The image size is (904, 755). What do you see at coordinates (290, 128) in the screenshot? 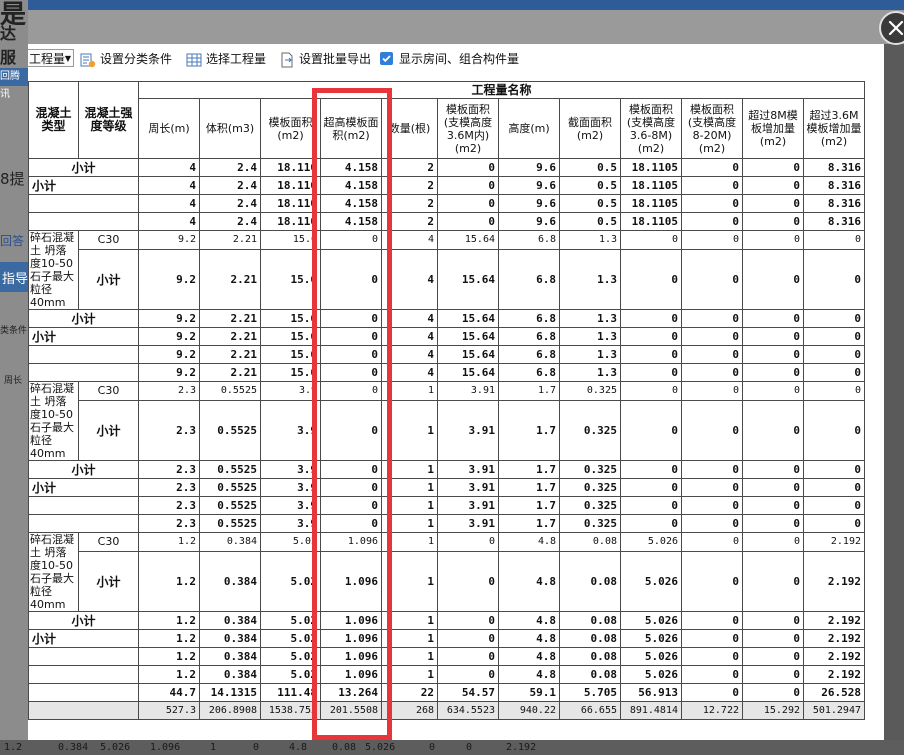
I see `col-header-formwork-area: 模板面积(m2)` at bounding box center [290, 128].